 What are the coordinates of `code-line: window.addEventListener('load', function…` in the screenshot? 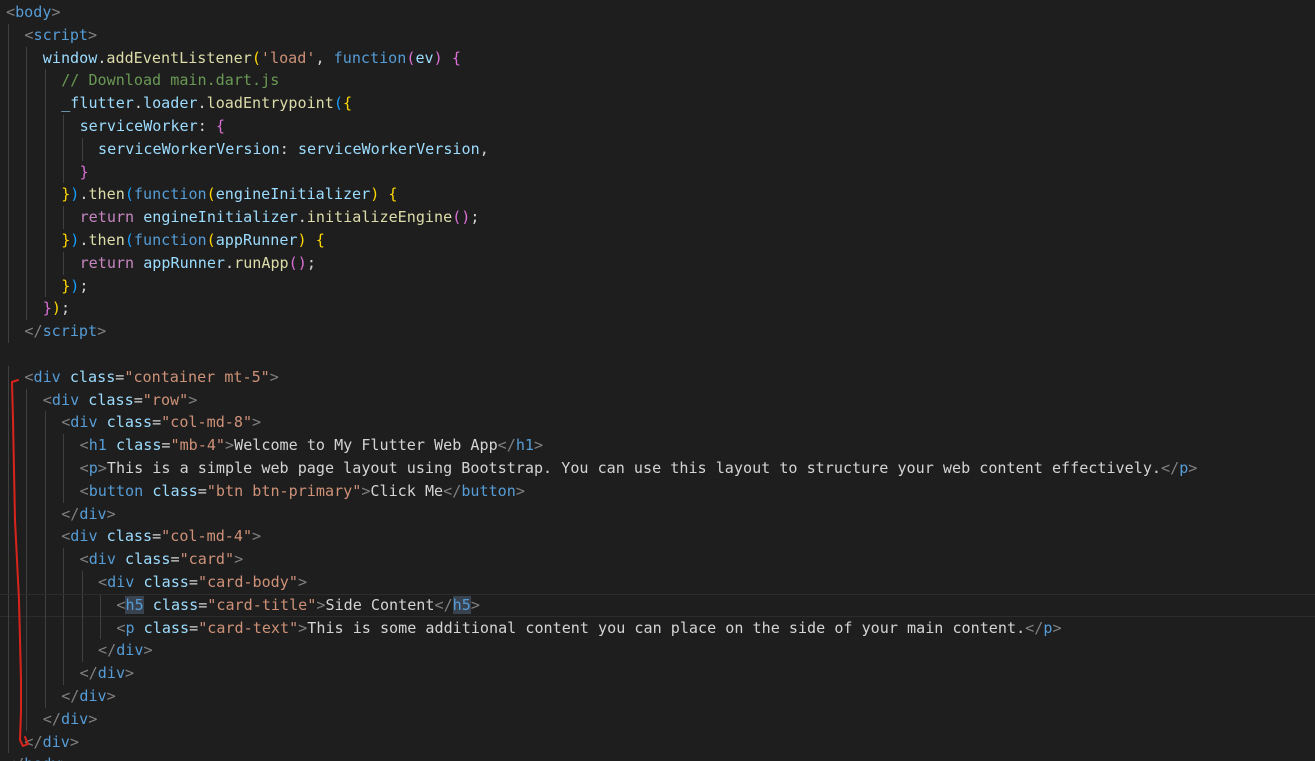 It's located at (657, 58).